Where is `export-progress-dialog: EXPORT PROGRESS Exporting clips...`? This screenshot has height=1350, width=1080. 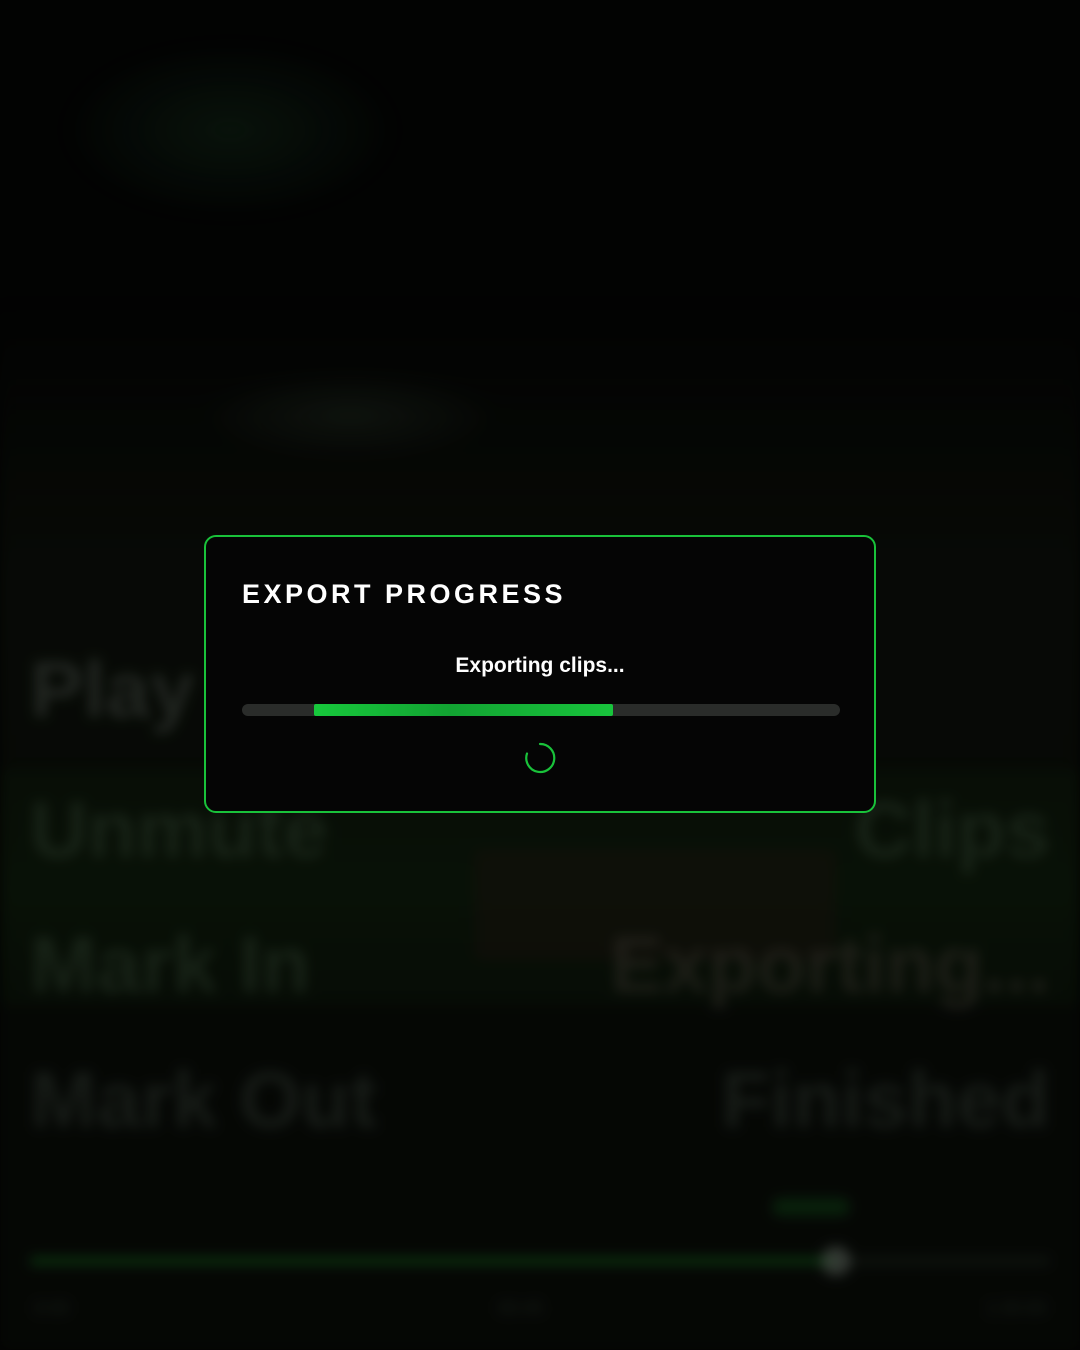
export-progress-dialog: EXPORT PROGRESS Exporting clips... is located at coordinates (540, 674).